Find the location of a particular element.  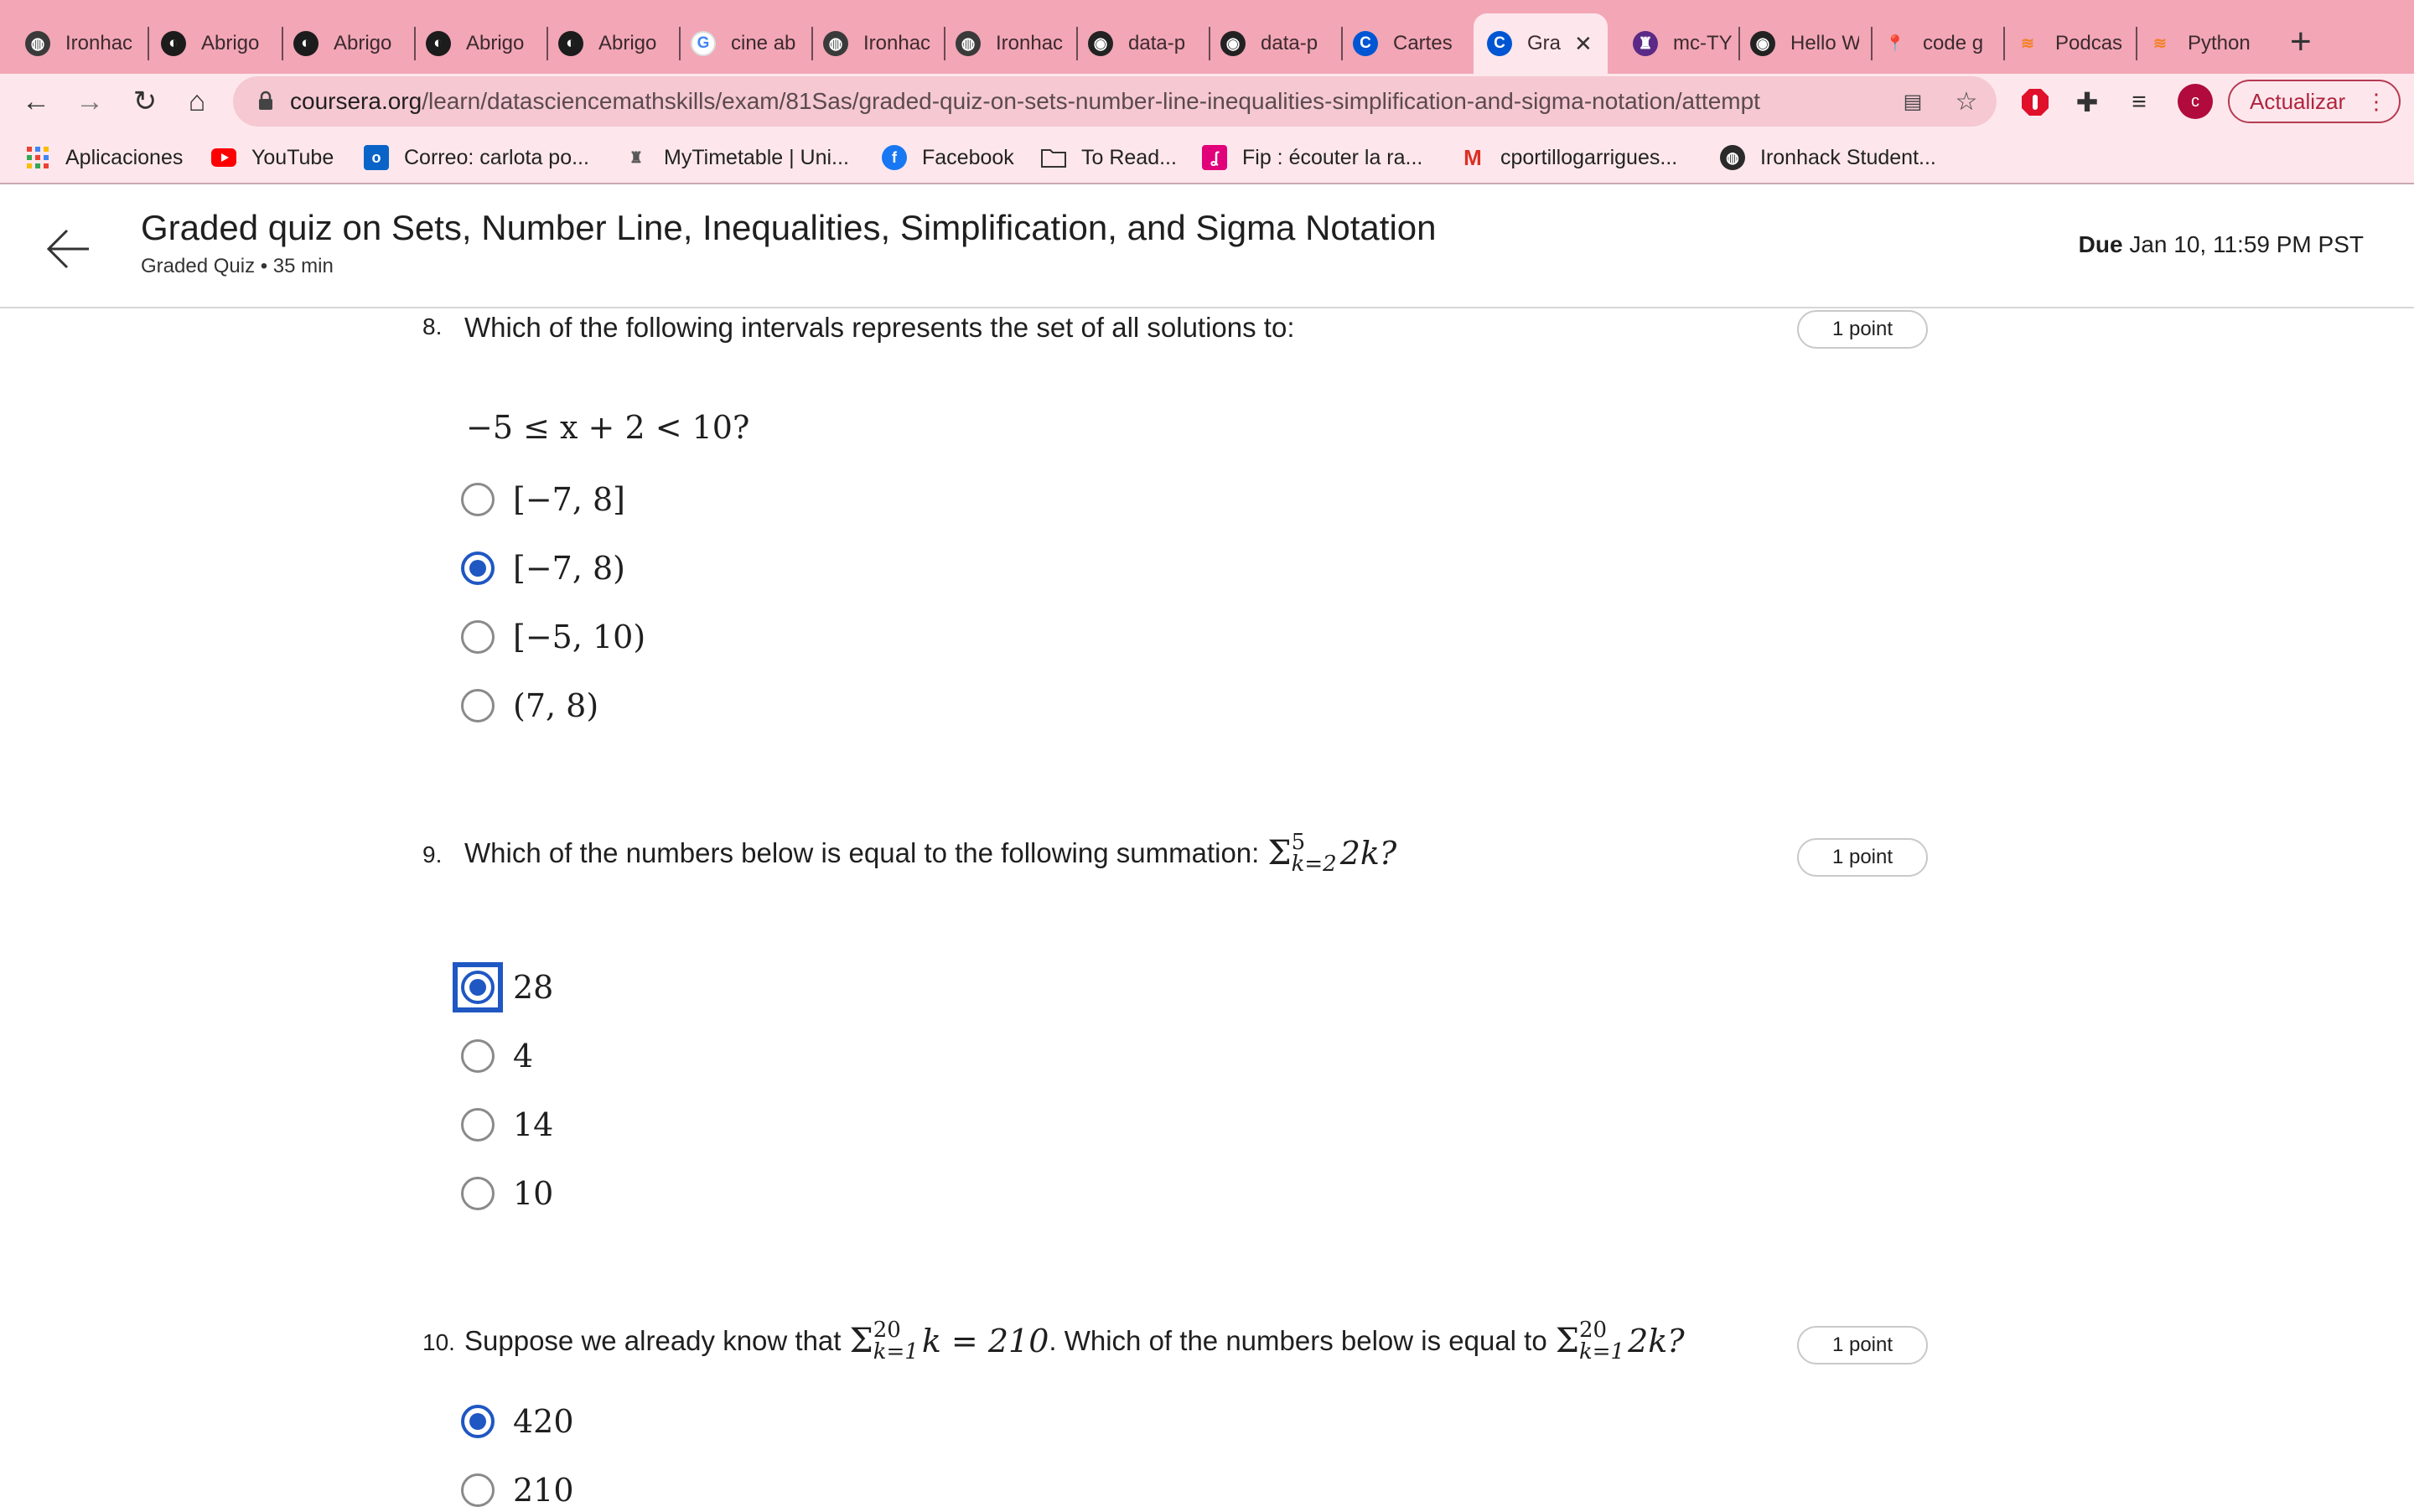

tab-ironhack-3: ◍ Ironhac is located at coordinates (1004, 43).